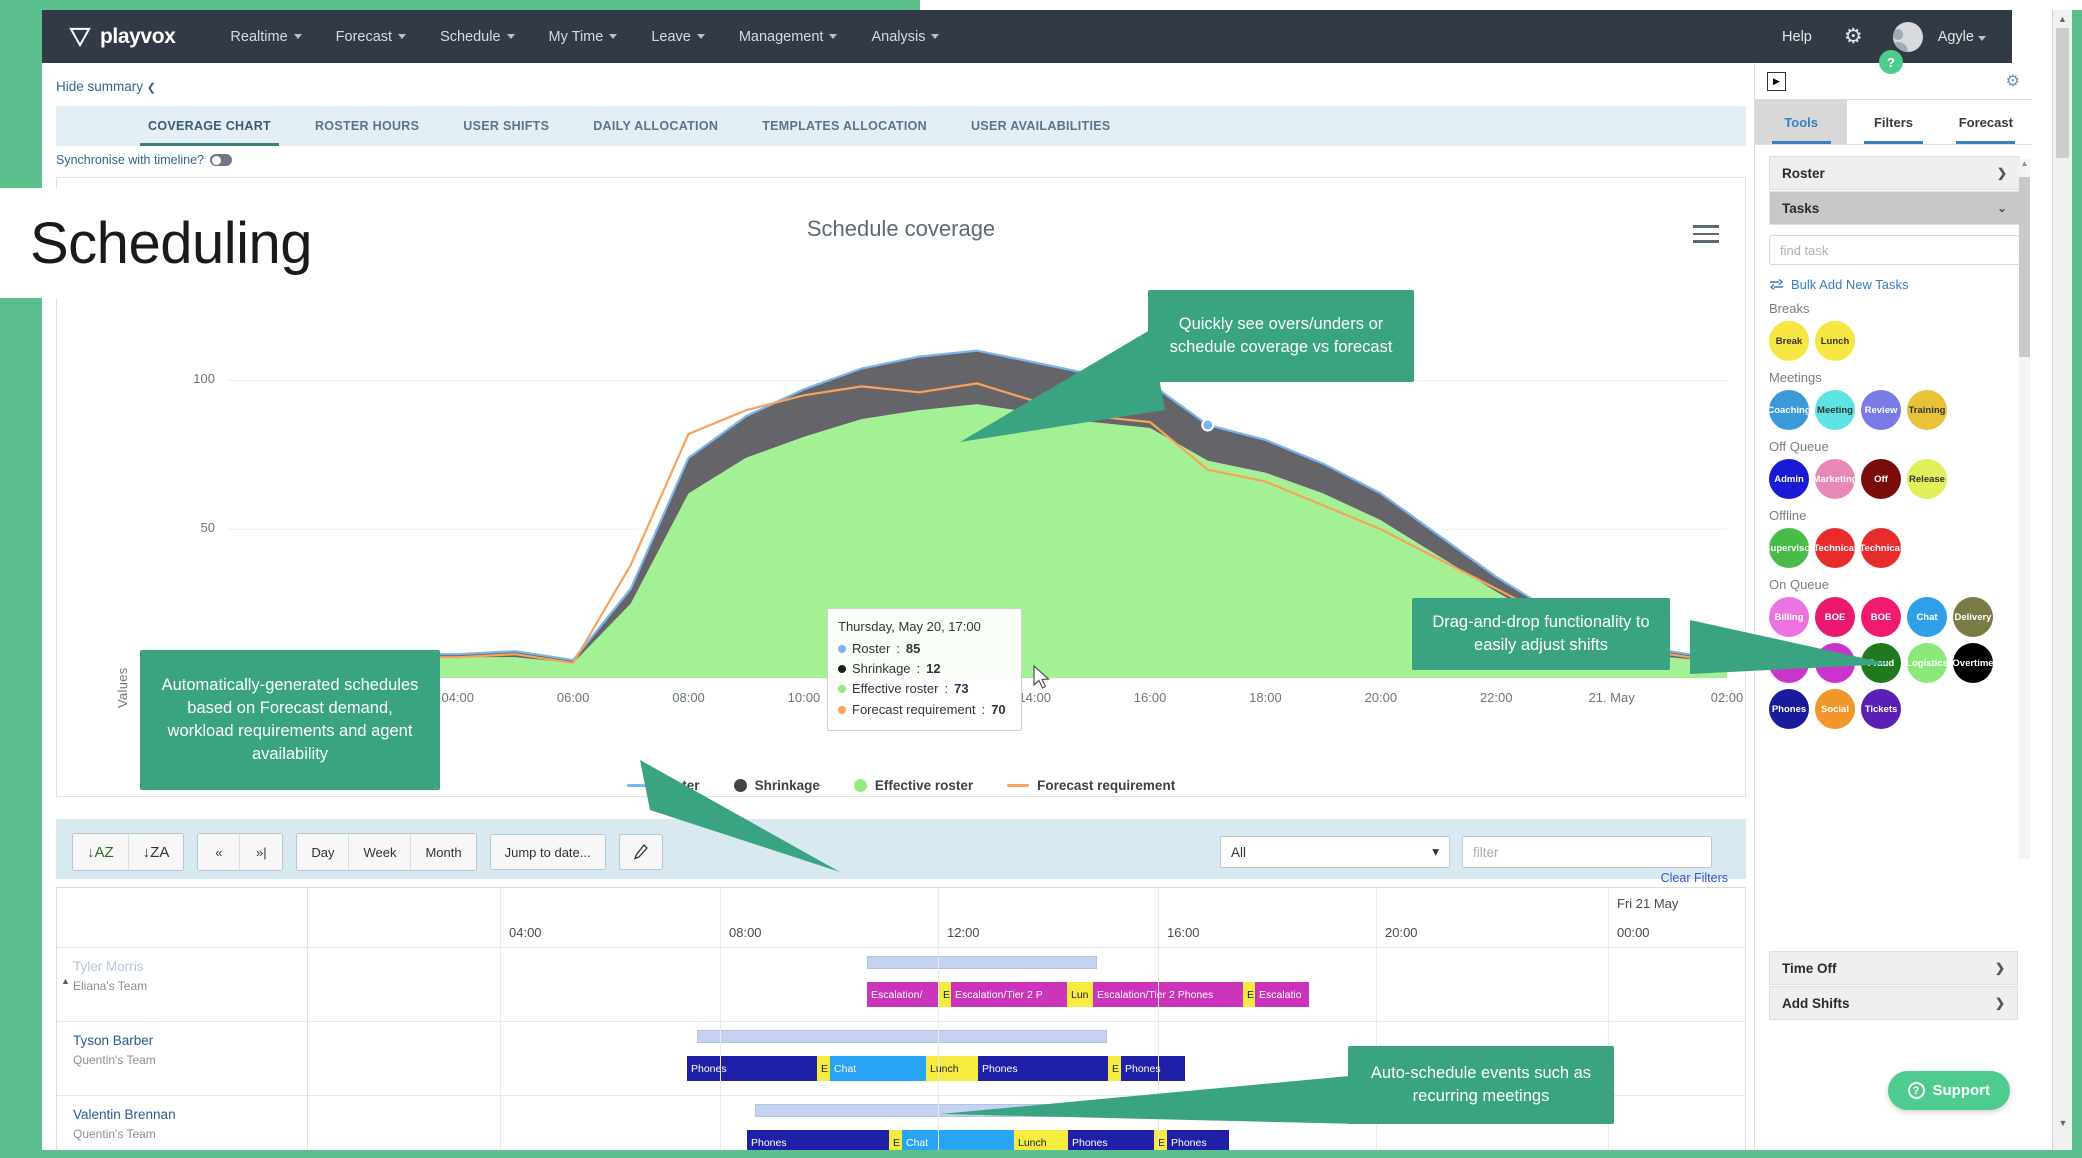 Image resolution: width=2082 pixels, height=1158 pixels. I want to click on nav-item-my-time: My Time, so click(583, 36).